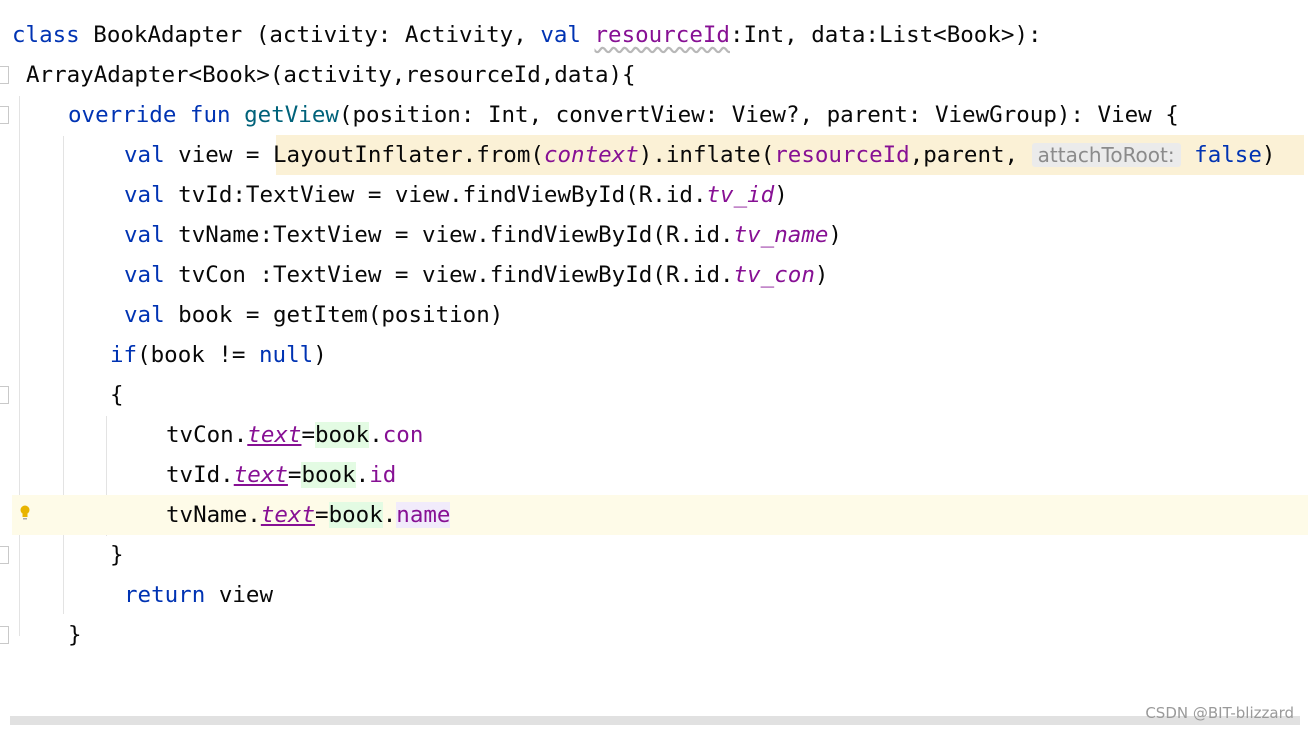 The height and width of the screenshot is (731, 1308). I want to click on code-token: view =, so click(219, 155).